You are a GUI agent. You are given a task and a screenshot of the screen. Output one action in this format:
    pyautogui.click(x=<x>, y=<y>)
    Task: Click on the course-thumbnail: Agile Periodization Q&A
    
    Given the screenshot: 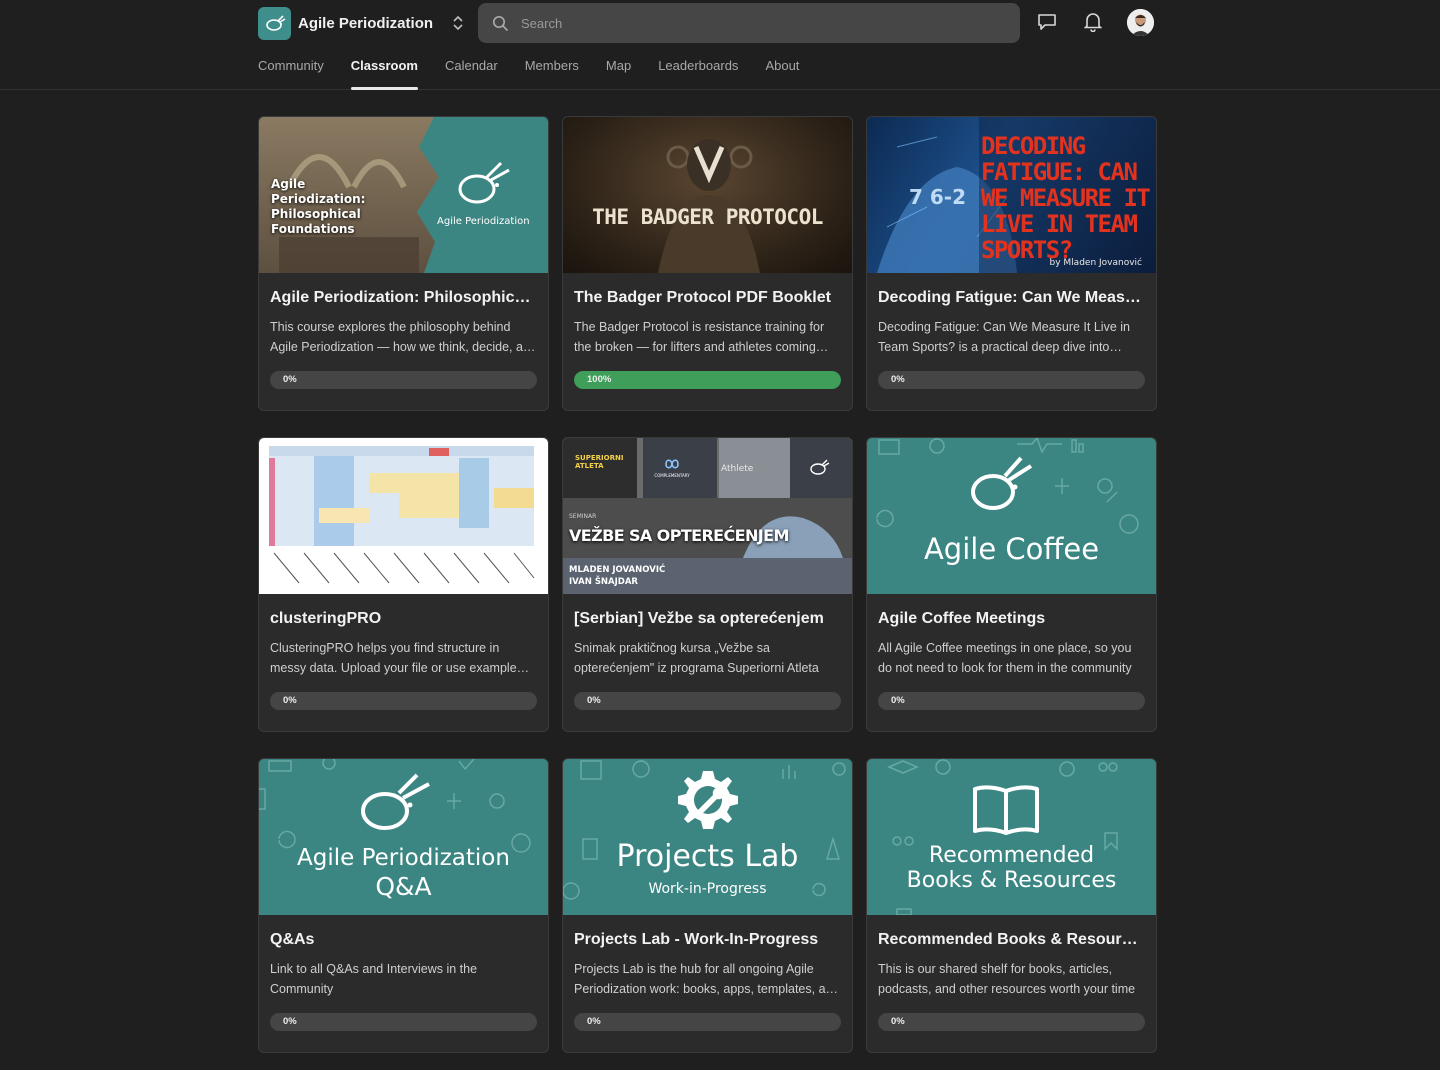 What is the action you would take?
    pyautogui.click(x=403, y=837)
    